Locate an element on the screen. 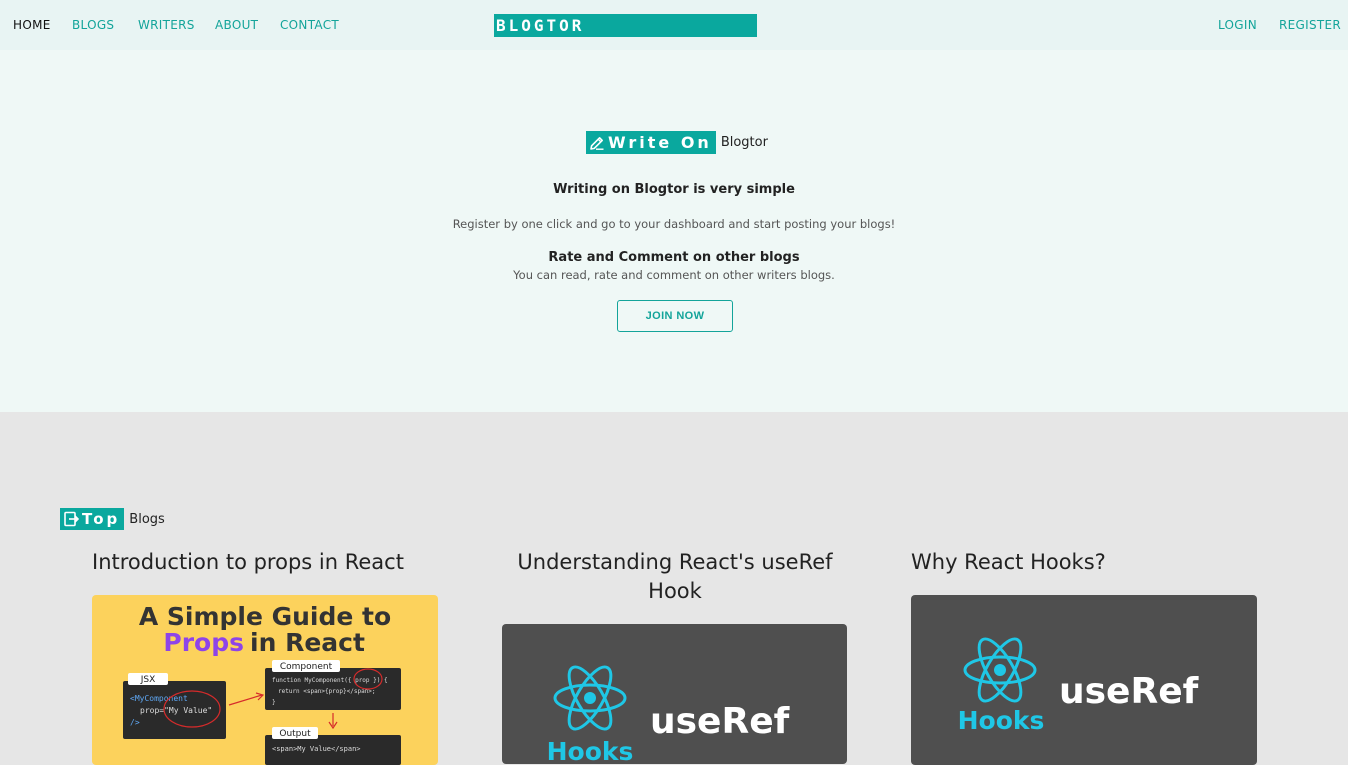 The image size is (1348, 765). thumb-code-comp-3: } is located at coordinates (274, 702).